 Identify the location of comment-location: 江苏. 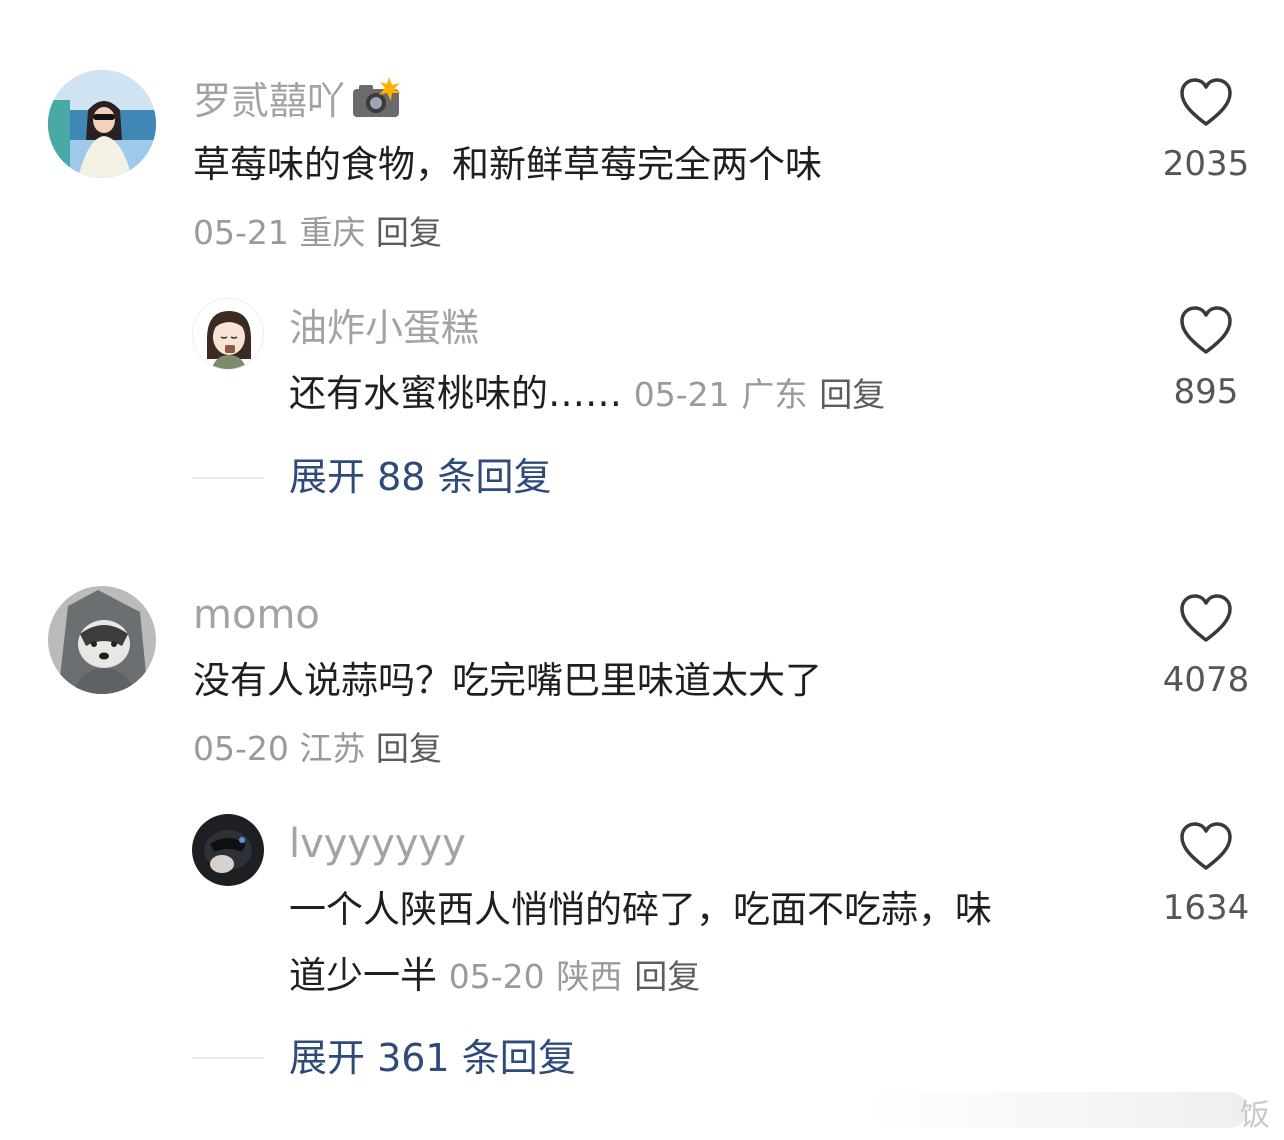
(332, 748).